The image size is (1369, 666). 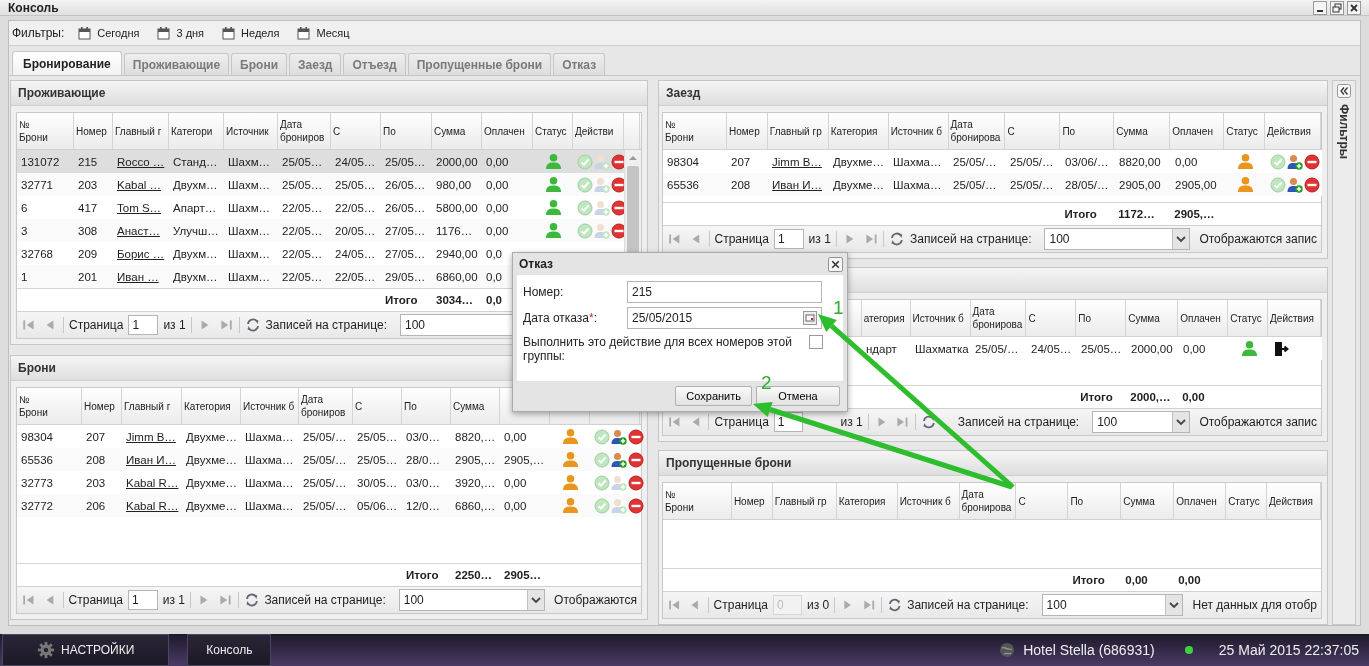 I want to click on table-cell-text: 5800,00, so click(x=457, y=208).